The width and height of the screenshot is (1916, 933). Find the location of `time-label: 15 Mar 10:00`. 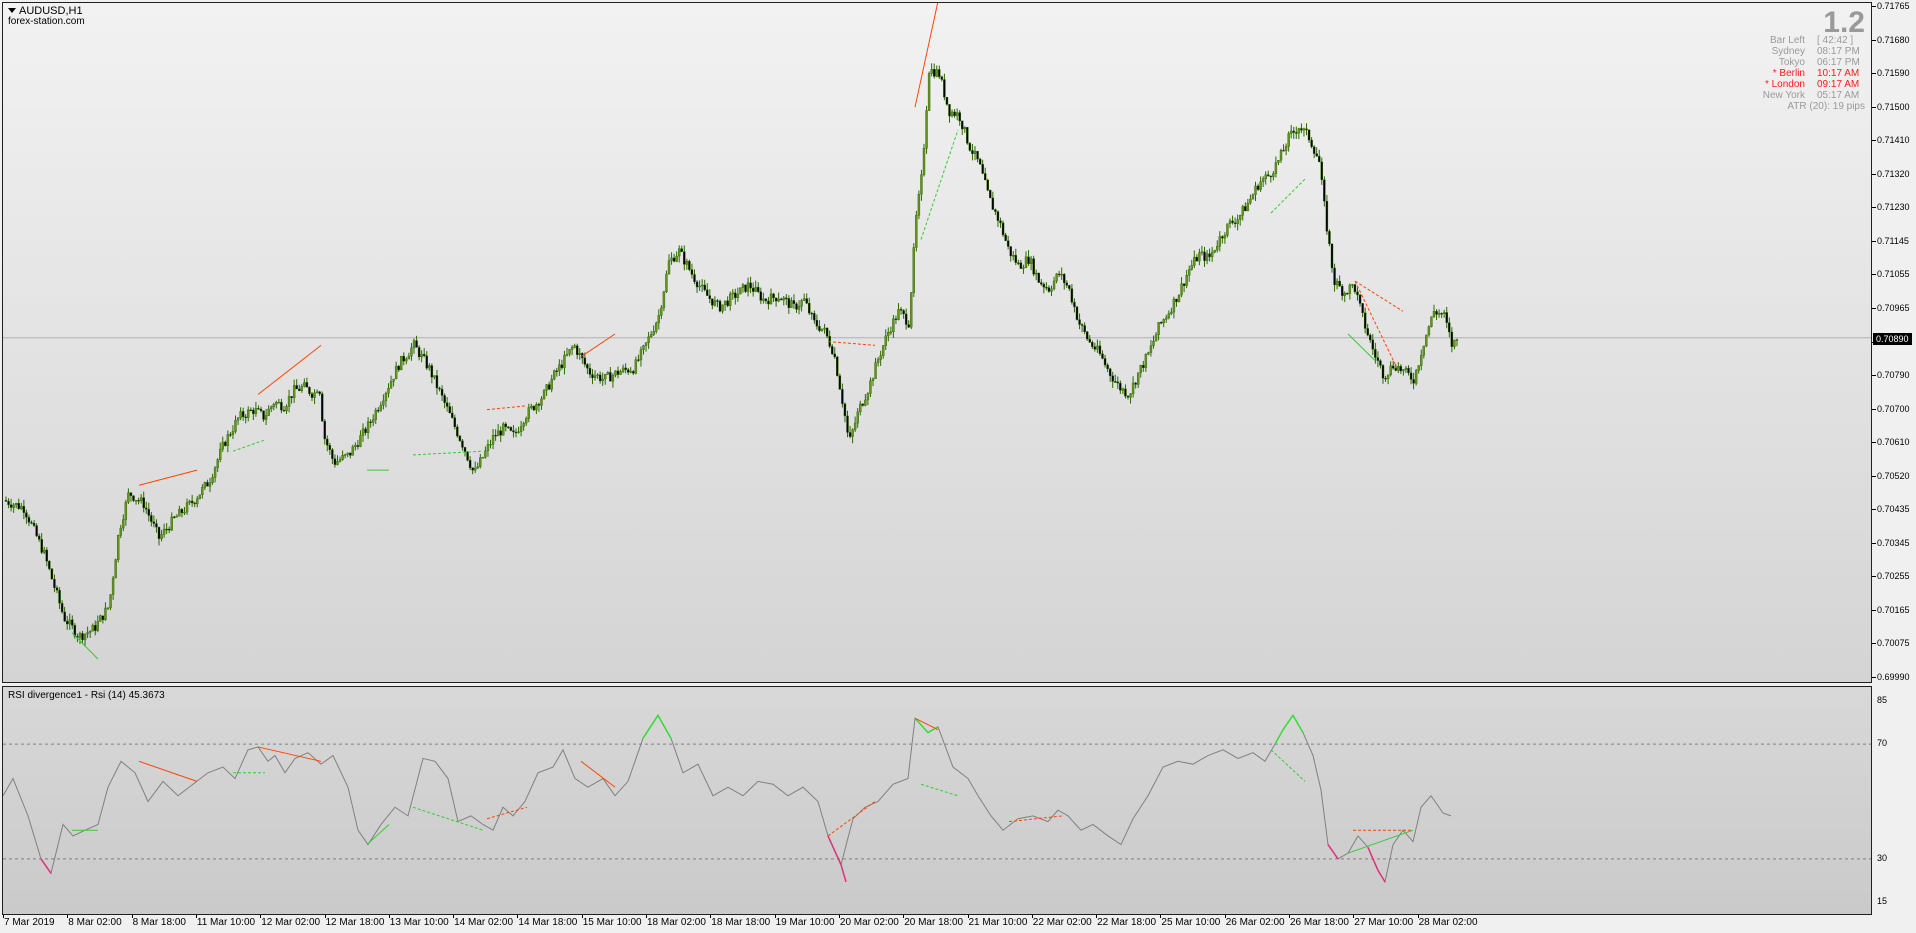

time-label: 15 Mar 10:00 is located at coordinates (612, 922).